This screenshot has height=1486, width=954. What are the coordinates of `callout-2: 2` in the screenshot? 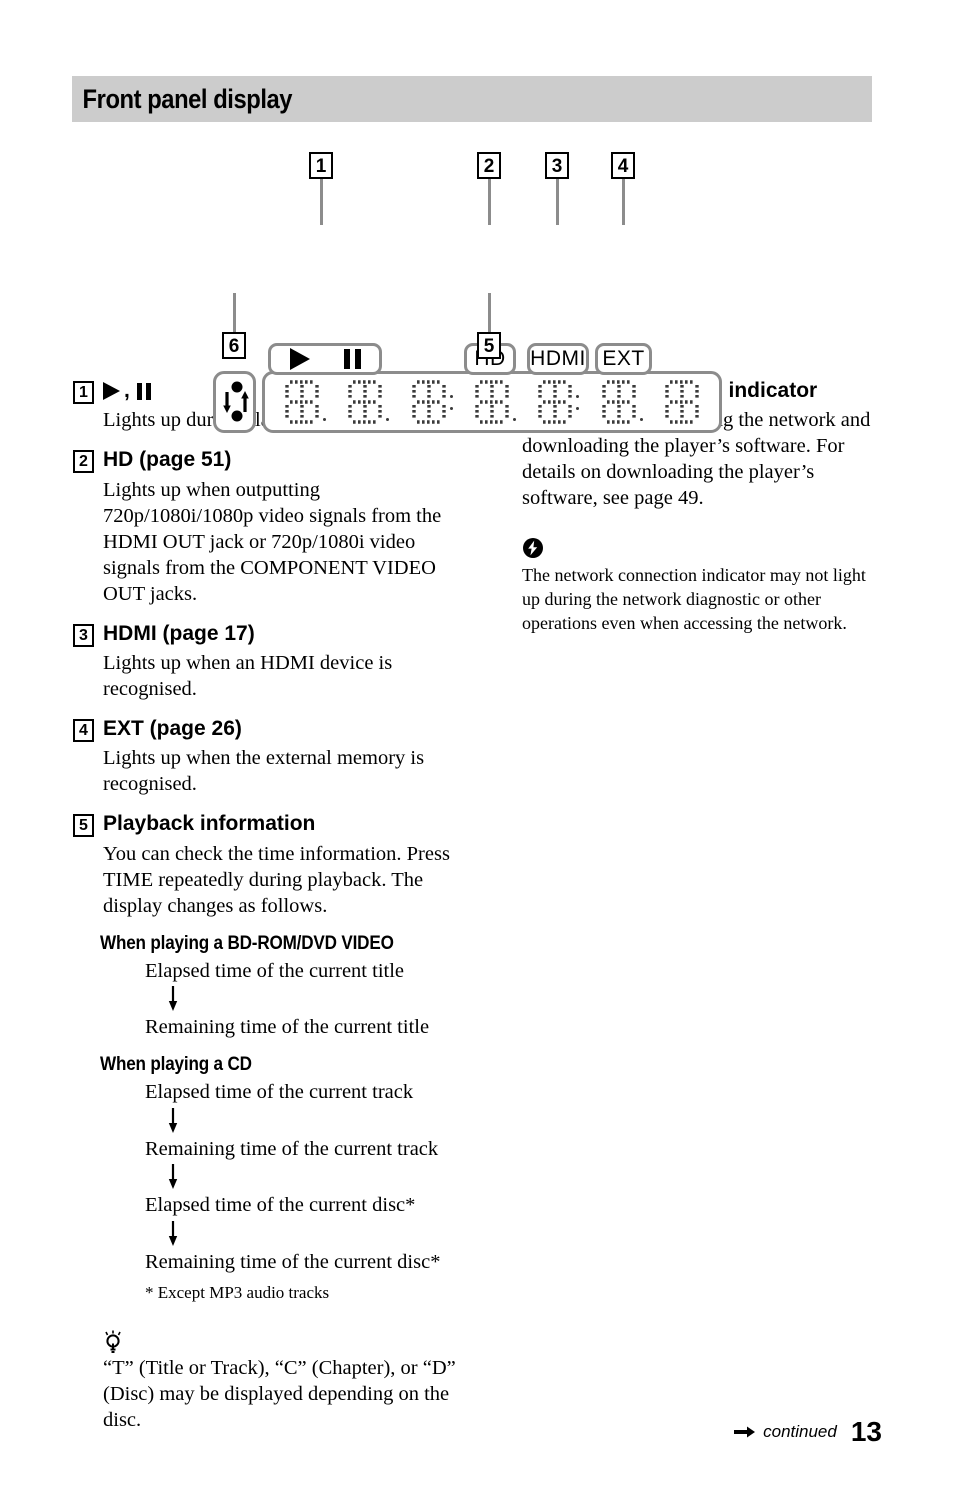 It's located at (489, 165).